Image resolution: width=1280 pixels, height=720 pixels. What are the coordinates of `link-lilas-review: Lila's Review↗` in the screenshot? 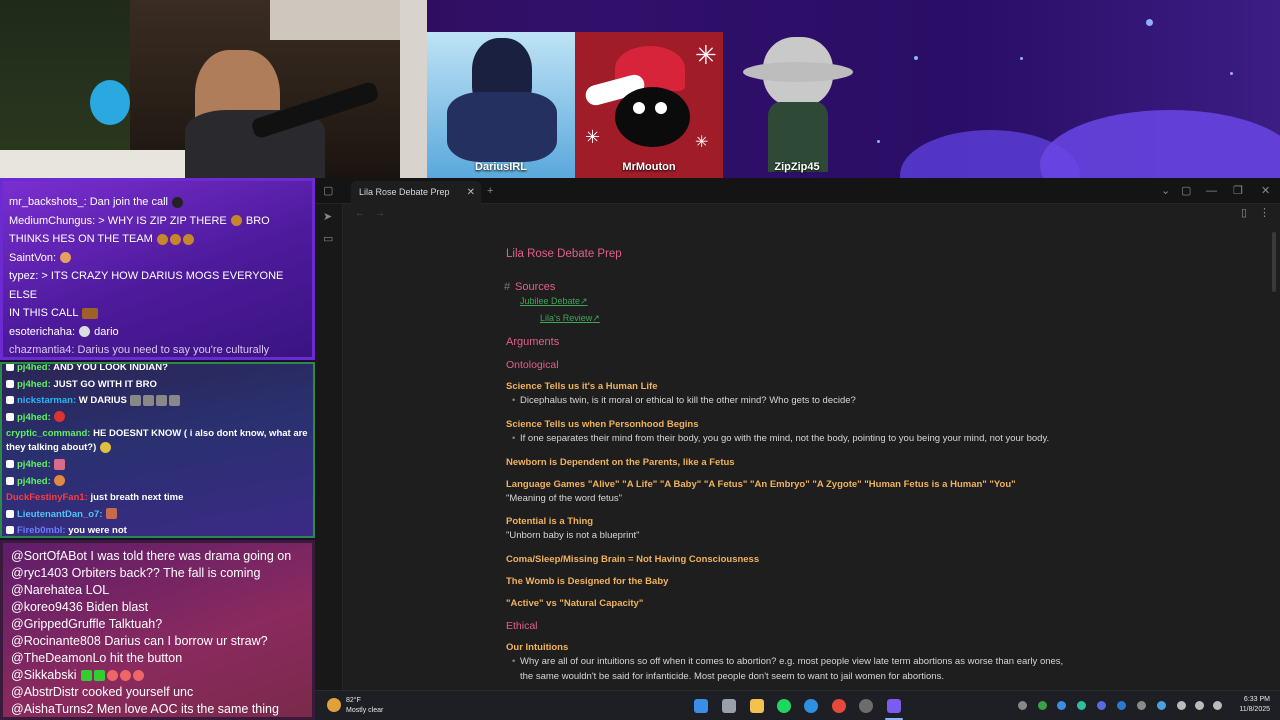 It's located at (570, 318).